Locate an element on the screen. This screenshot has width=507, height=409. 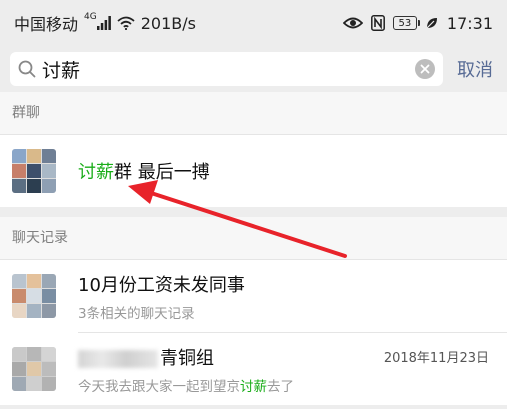
search-box is located at coordinates (226, 69).